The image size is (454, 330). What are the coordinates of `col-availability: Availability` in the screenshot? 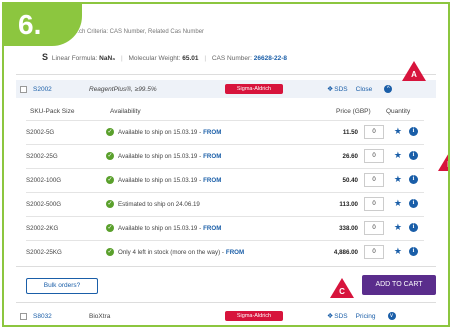 It's located at (125, 111).